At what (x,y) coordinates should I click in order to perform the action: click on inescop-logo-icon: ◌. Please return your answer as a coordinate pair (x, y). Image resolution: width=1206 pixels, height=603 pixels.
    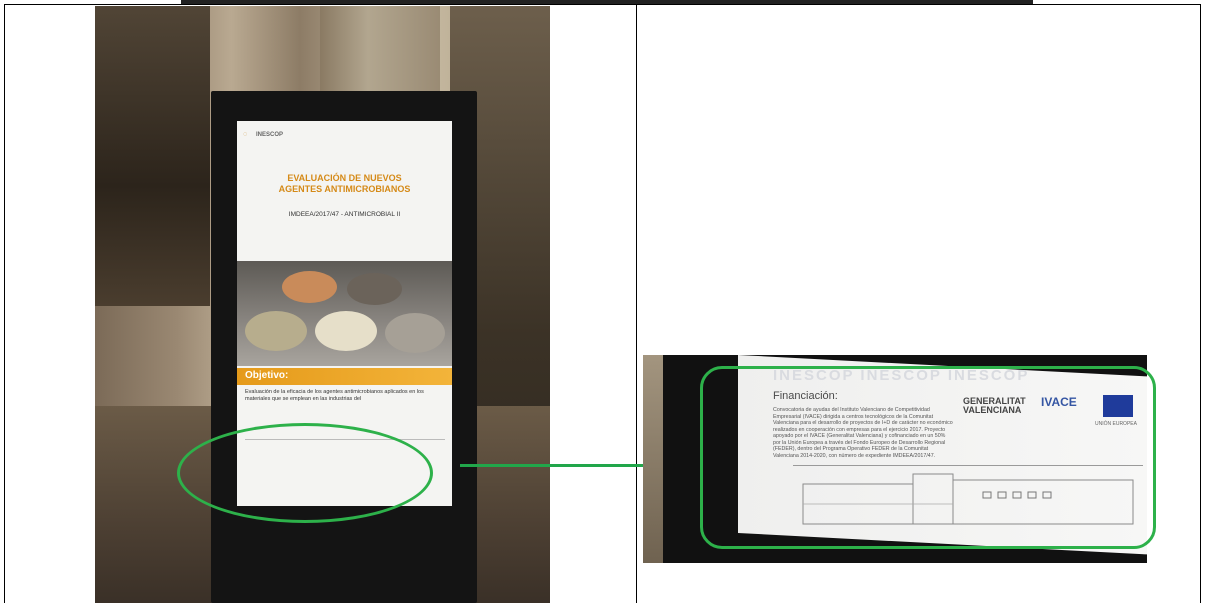
    Looking at the image, I should click on (245, 134).